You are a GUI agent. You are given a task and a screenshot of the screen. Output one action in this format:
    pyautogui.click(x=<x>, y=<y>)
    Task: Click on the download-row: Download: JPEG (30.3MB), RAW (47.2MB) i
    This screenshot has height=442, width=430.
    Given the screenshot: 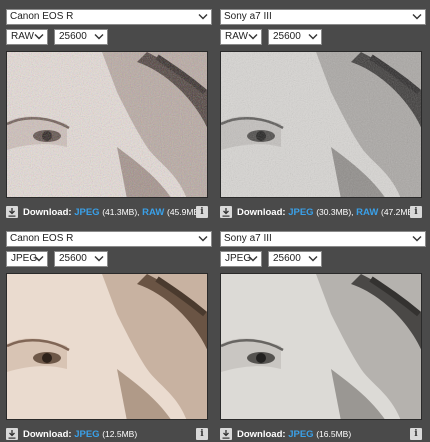 What is the action you would take?
    pyautogui.click(x=323, y=212)
    